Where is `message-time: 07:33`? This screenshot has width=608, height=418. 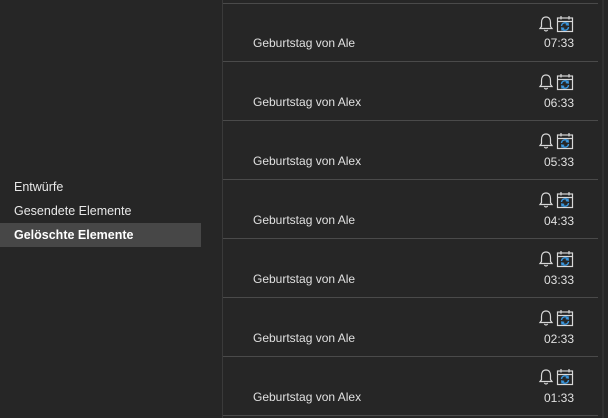 message-time: 07:33 is located at coordinates (558, 43).